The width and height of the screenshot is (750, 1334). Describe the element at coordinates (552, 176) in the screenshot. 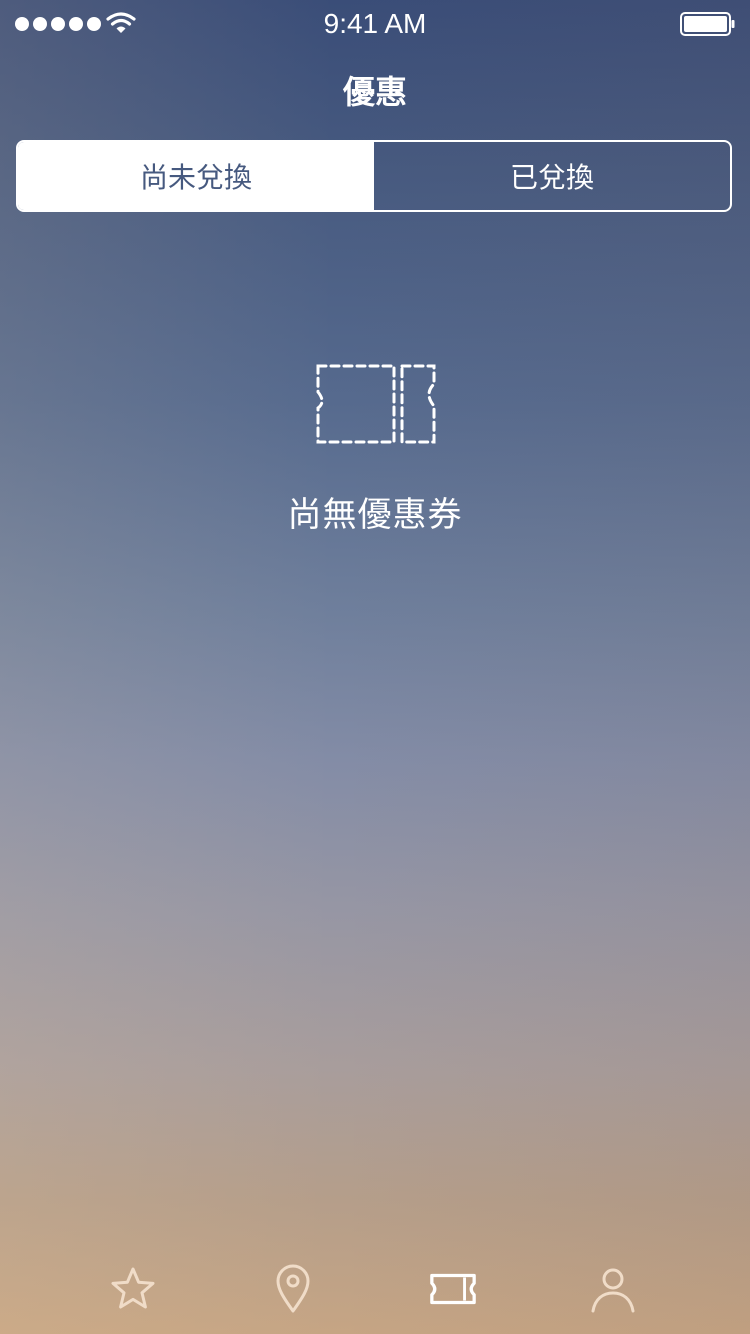

I see `segment-redeemed: 已兌換` at that location.